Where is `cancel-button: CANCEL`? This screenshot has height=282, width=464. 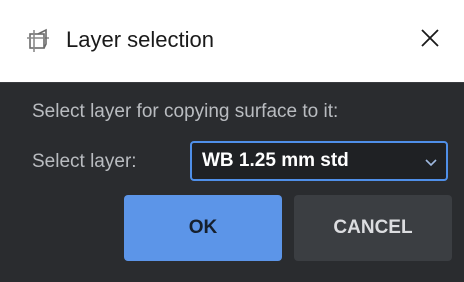
cancel-button: CANCEL is located at coordinates (373, 228).